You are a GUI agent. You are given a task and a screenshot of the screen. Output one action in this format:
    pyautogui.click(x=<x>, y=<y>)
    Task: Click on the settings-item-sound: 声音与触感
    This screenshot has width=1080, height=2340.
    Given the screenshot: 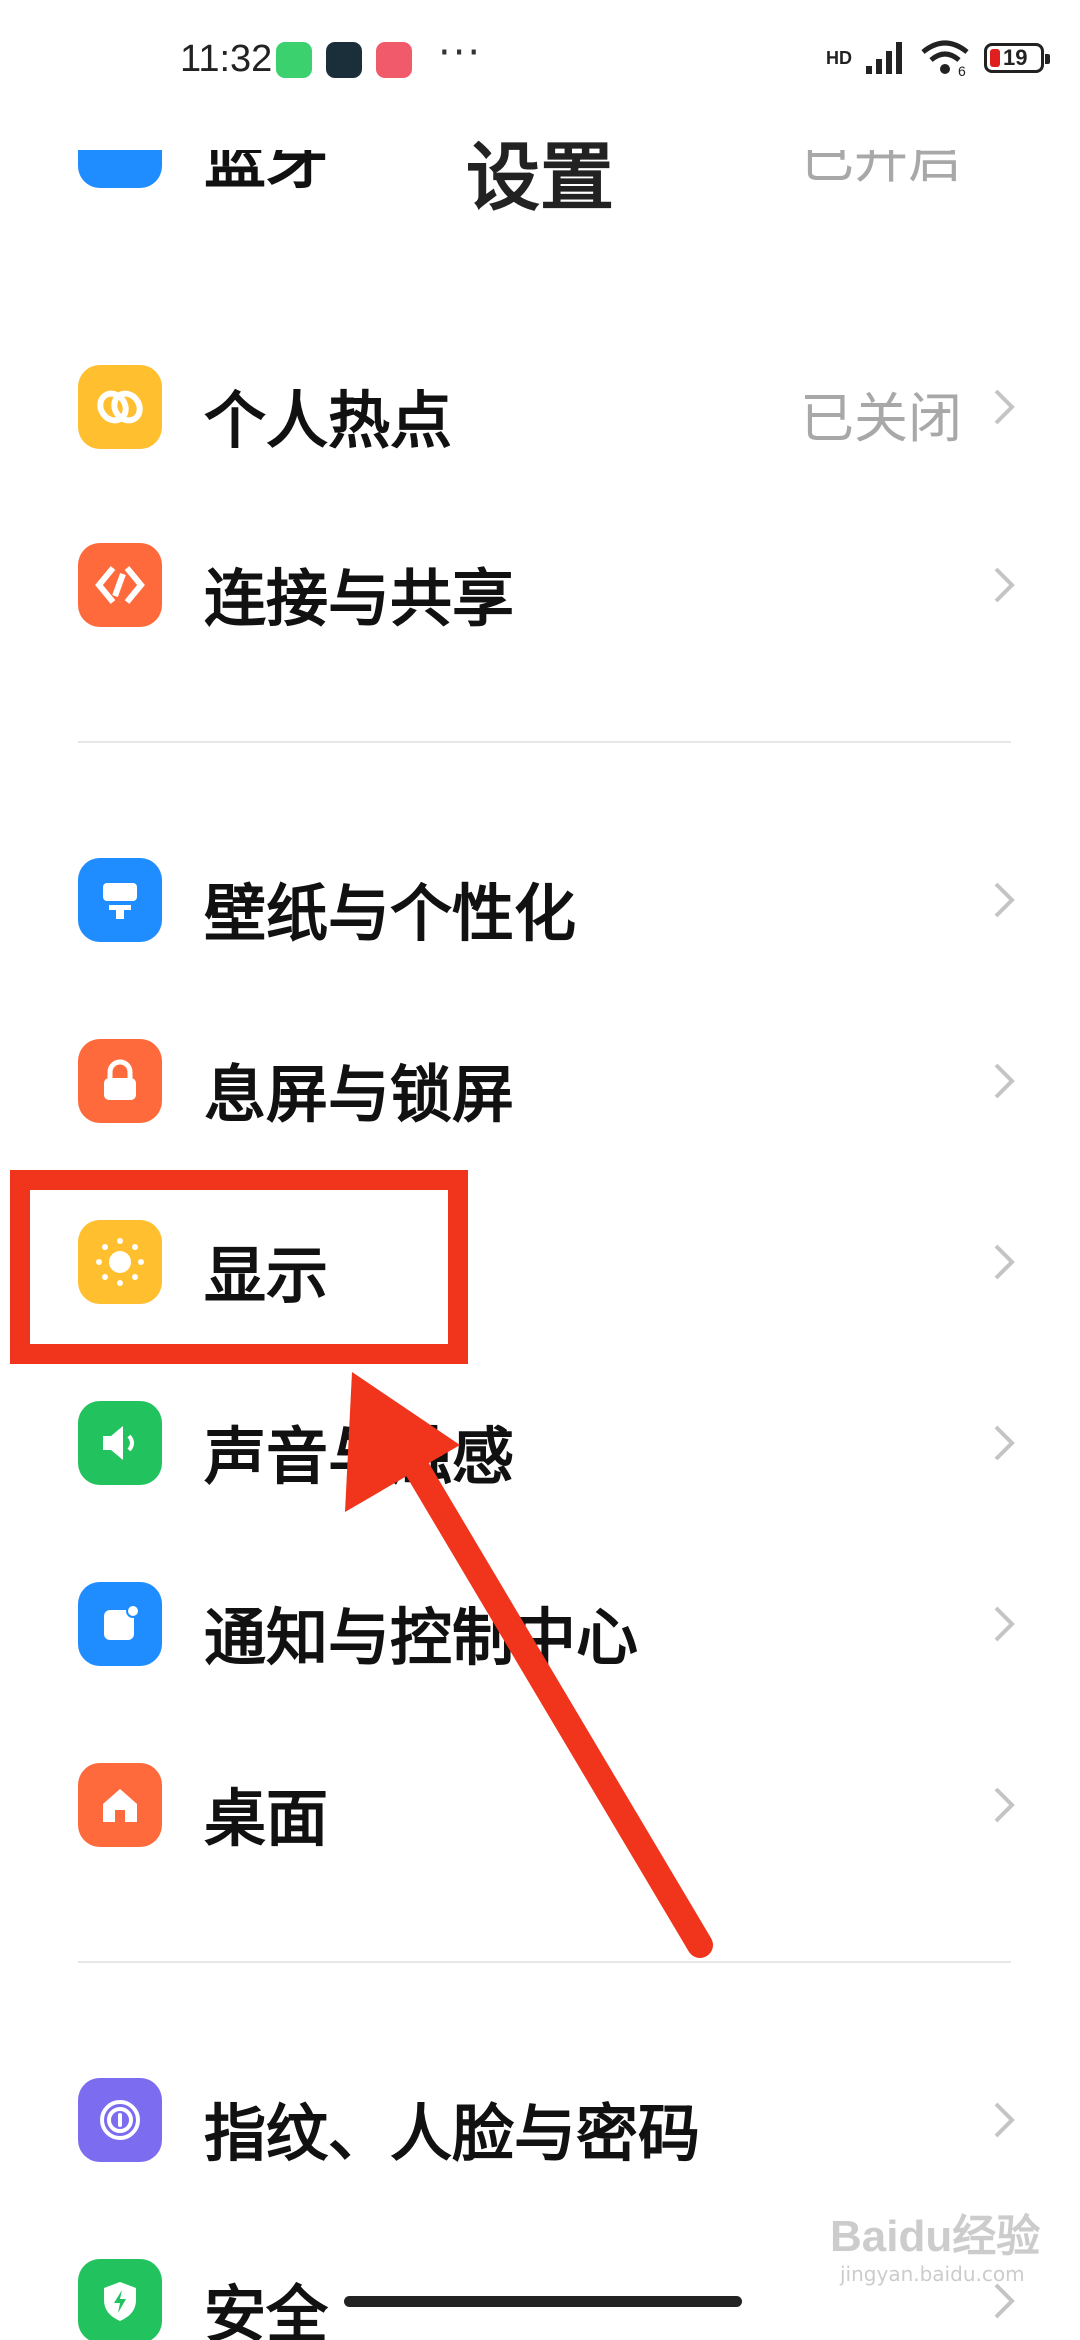 What is the action you would take?
    pyautogui.click(x=540, y=1443)
    